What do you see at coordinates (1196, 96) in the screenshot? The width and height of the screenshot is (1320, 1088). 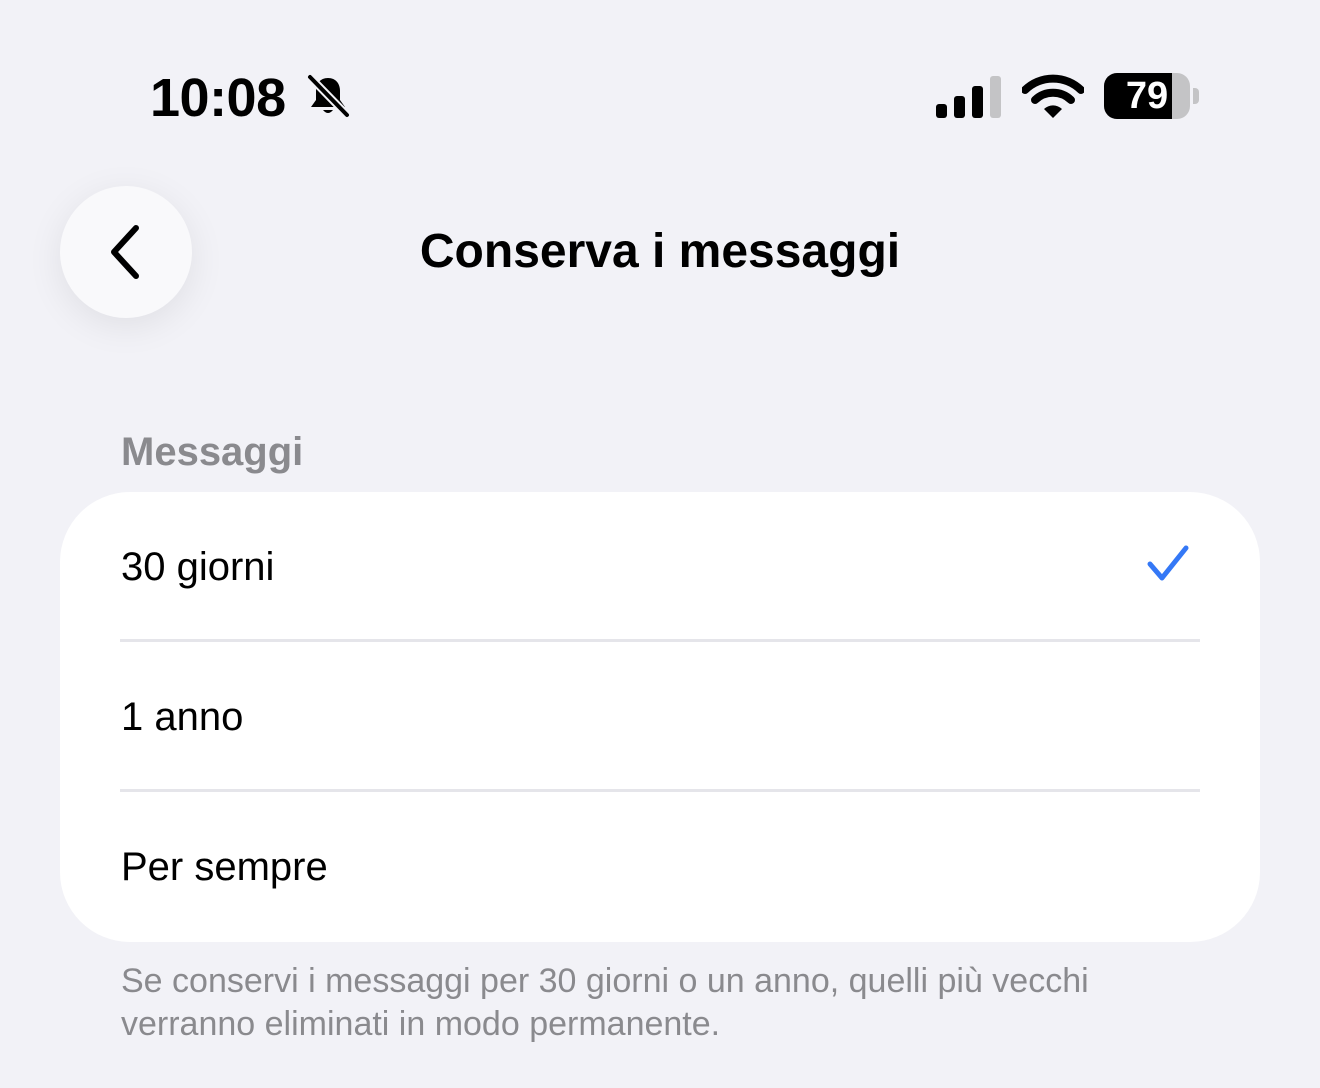 I see `battery-cap` at bounding box center [1196, 96].